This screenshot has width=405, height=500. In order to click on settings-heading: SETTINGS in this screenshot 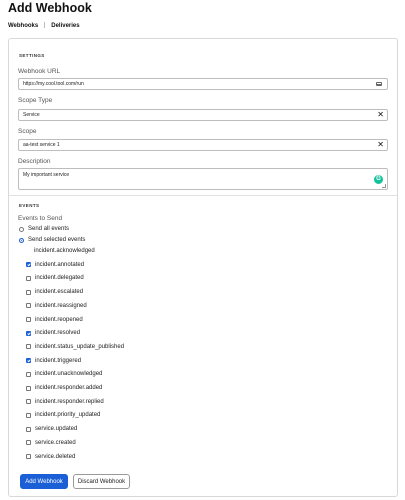, I will do `click(32, 55)`.